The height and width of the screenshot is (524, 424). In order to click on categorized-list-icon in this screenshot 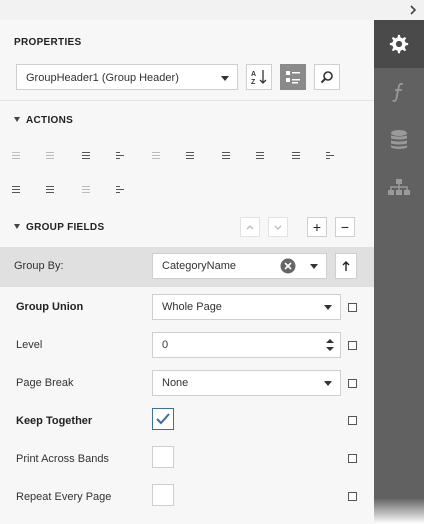, I will do `click(293, 77)`.